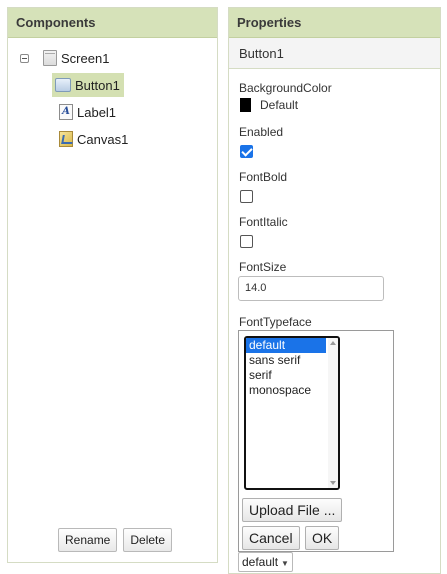  Describe the element at coordinates (275, 322) in the screenshot. I see `font-typeface-label: FontTypeface` at that location.